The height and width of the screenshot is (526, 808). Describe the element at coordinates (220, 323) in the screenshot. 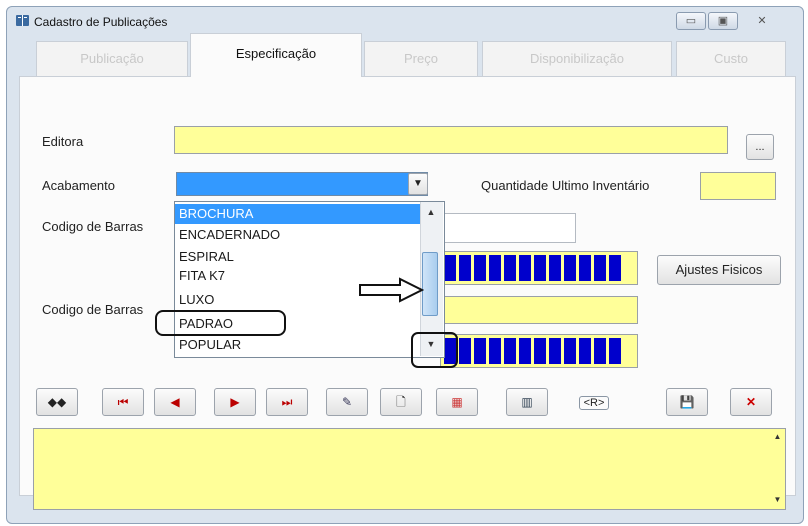

I see `padrao-highlight-annotation` at that location.